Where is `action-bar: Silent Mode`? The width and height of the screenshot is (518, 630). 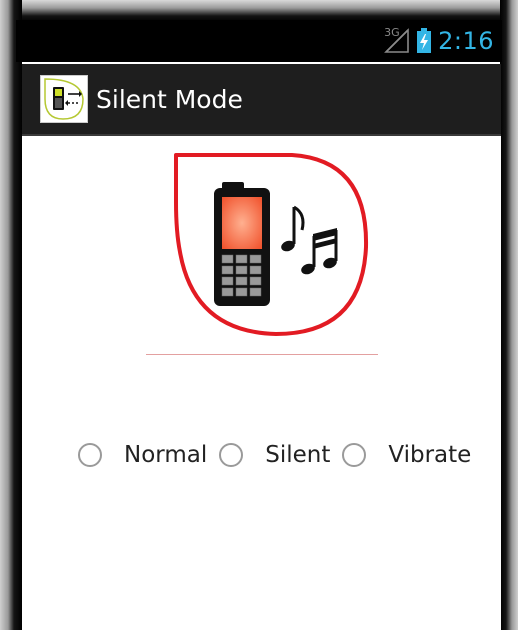
action-bar: Silent Mode is located at coordinates (261, 100).